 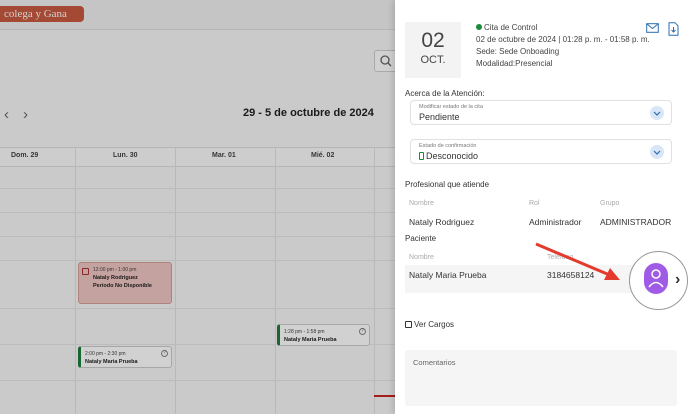 What do you see at coordinates (541, 112) in the screenshot?
I see `status-select: Modificar estado de la cita Pendiente` at bounding box center [541, 112].